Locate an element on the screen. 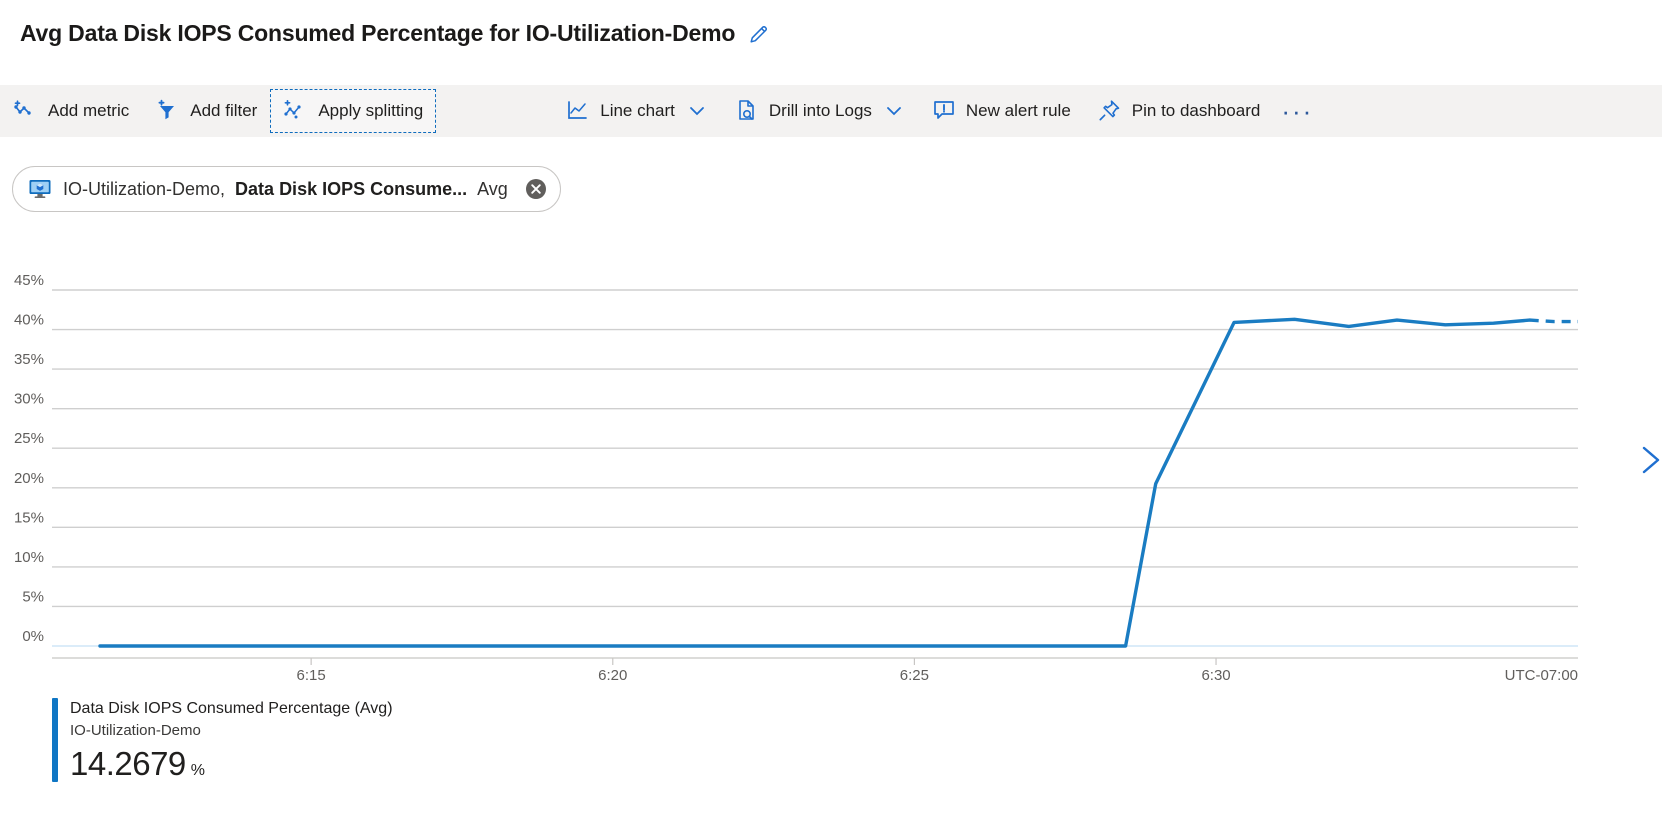  add-metric-icon is located at coordinates (22, 107).